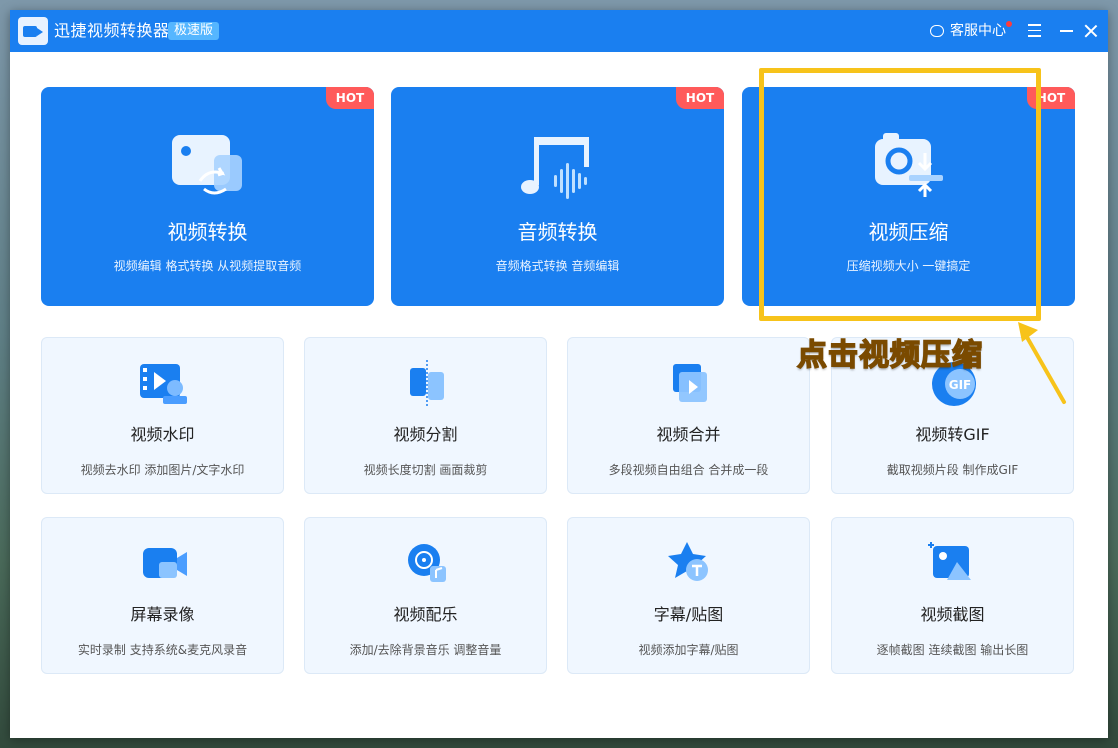  I want to click on chat-icon, so click(937, 31).